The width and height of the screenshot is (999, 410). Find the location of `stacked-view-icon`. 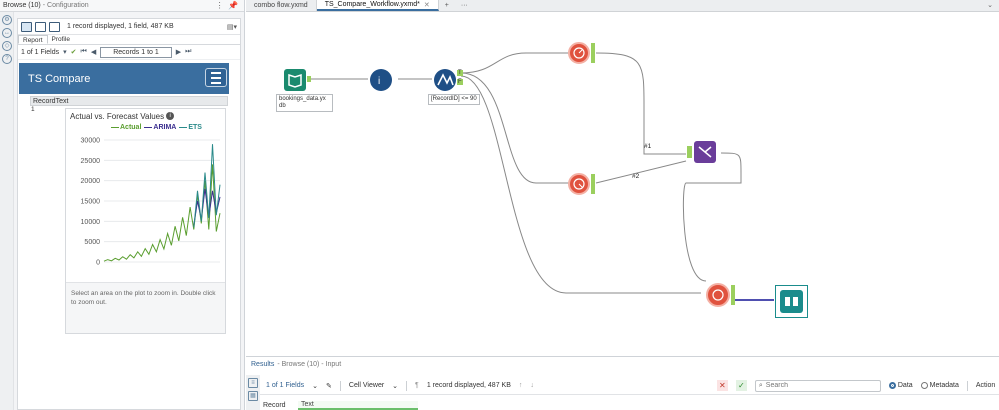

stacked-view-icon is located at coordinates (54, 26).